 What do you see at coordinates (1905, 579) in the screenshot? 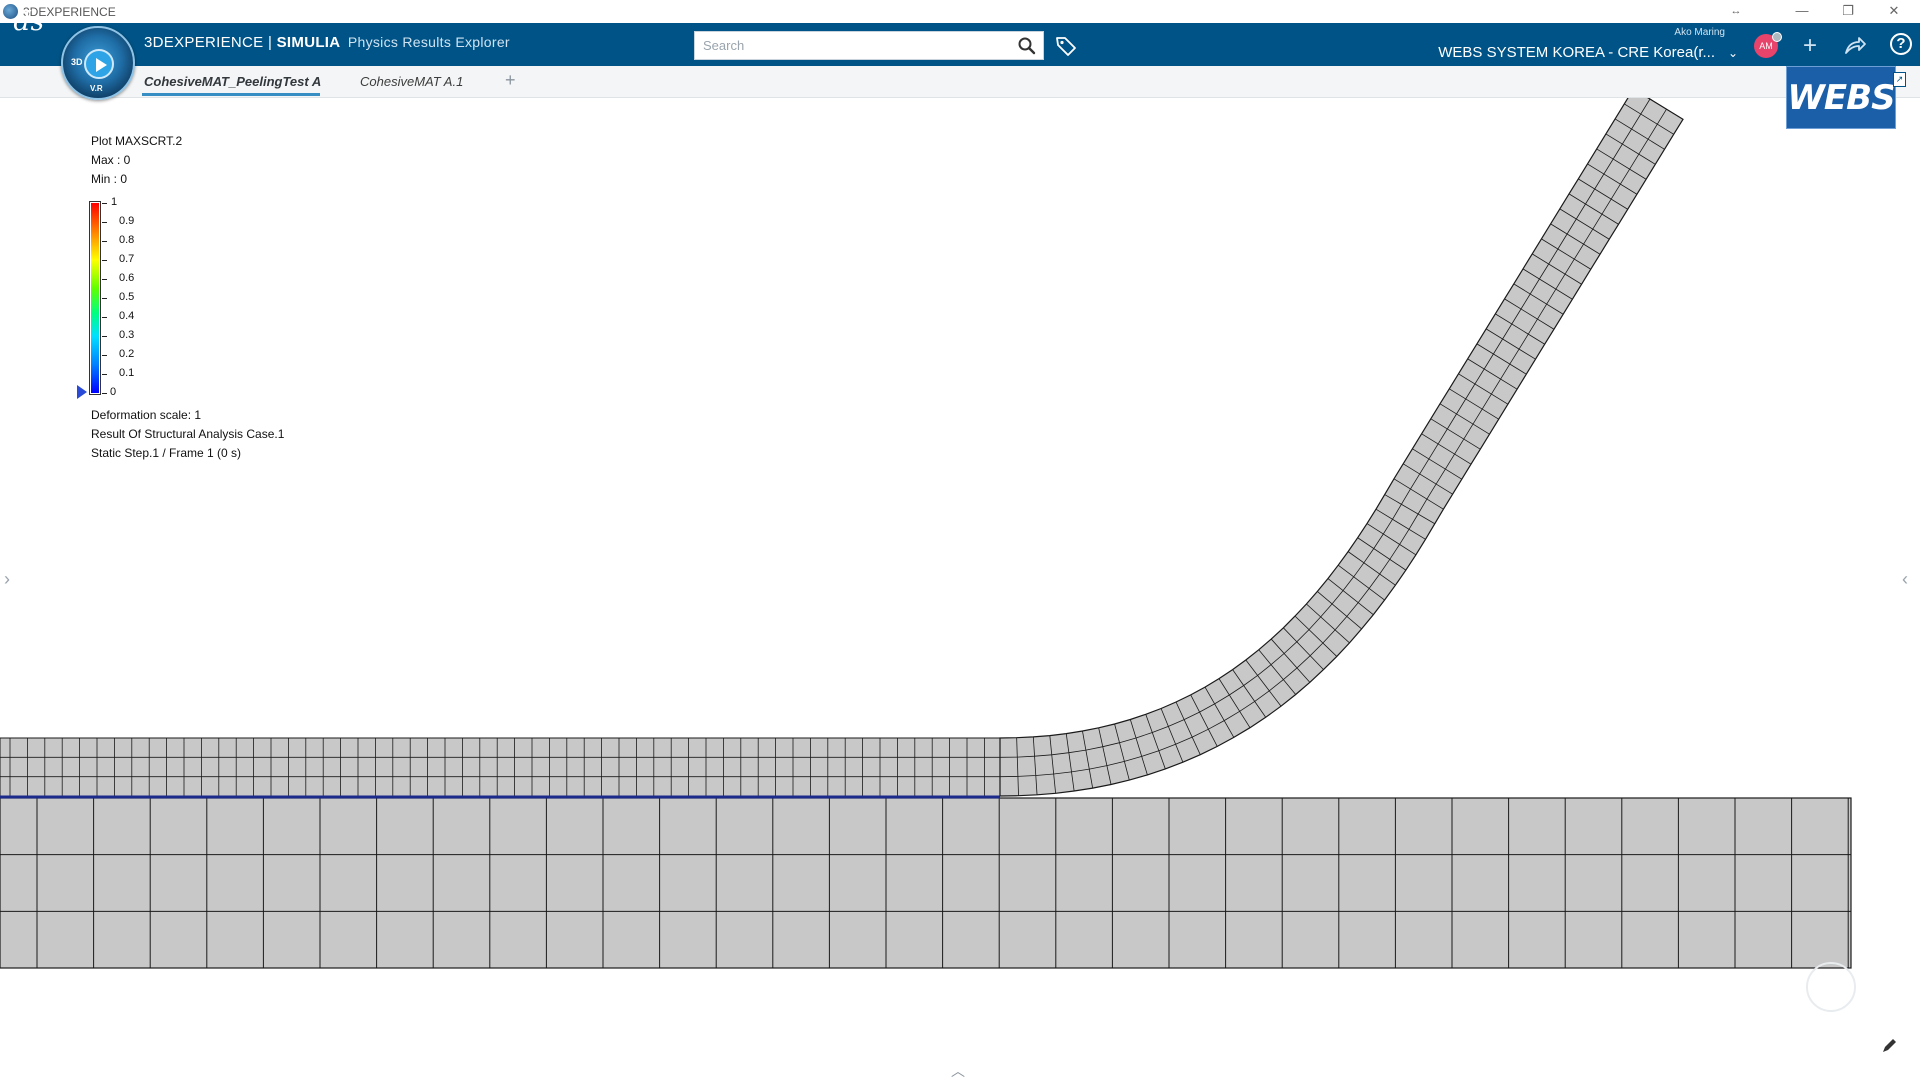
I see `chevron-left-icon: ‹` at bounding box center [1905, 579].